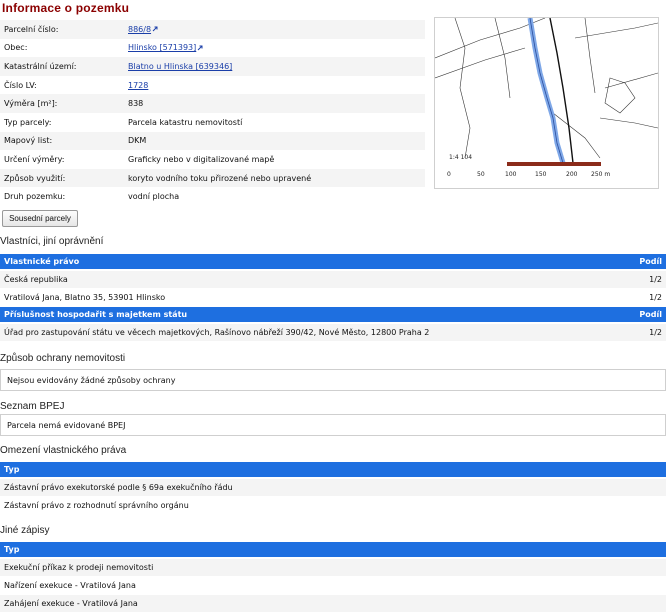  Describe the element at coordinates (34, 159) in the screenshot. I see `info-label: Určení výměry:` at that location.